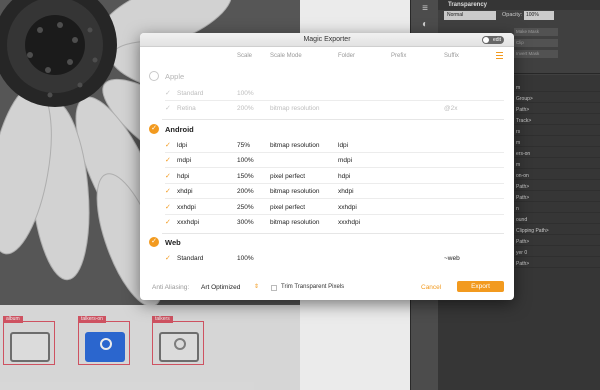 Image resolution: width=600 pixels, height=390 pixels. Describe the element at coordinates (220, 287) in the screenshot. I see `antialias-select: Art Optimized` at that location.